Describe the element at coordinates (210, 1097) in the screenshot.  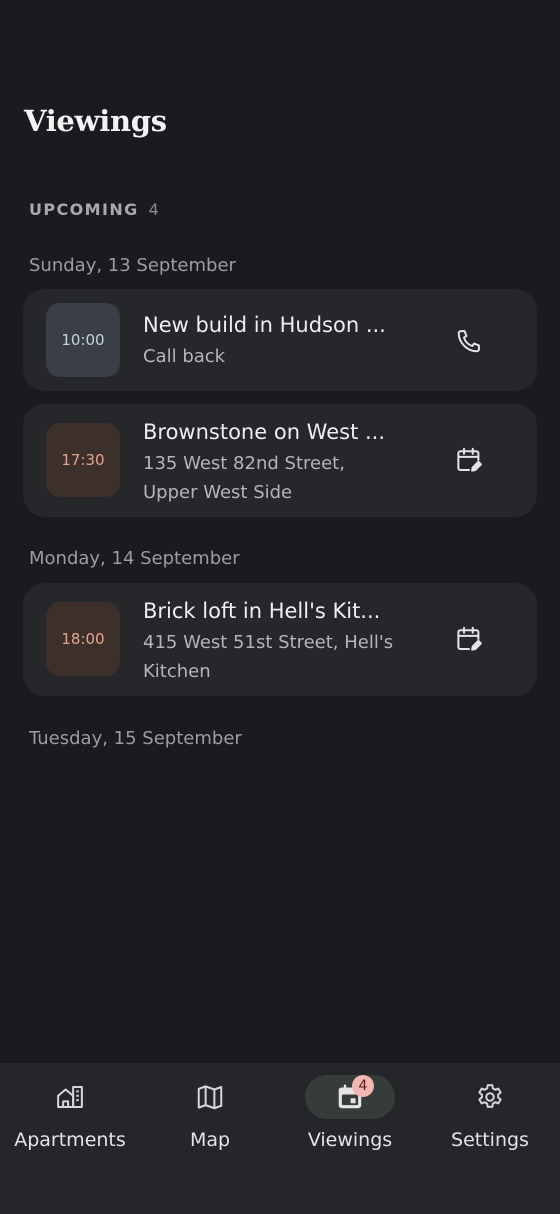
I see `map-icon` at that location.